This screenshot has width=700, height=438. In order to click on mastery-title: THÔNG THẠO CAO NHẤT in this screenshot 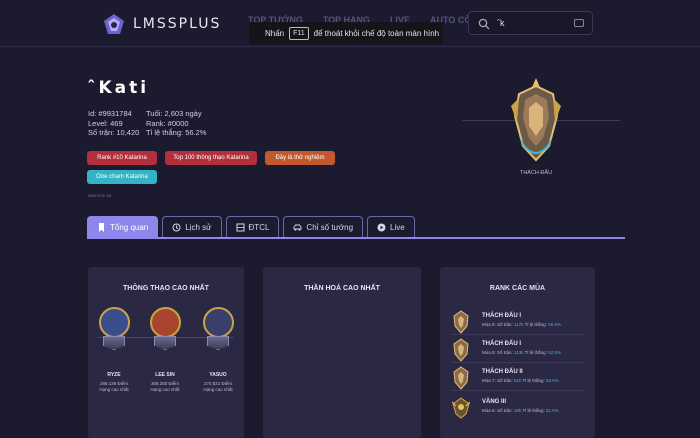, I will do `click(166, 288)`.